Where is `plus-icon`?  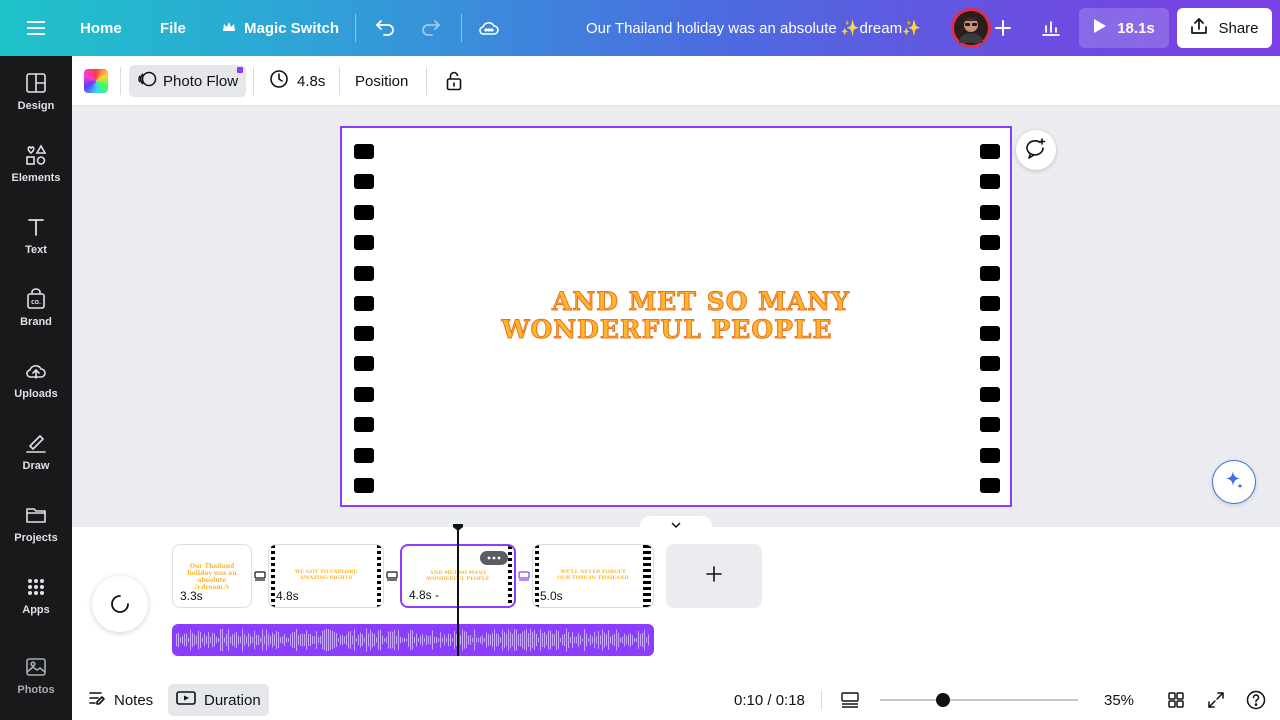 plus-icon is located at coordinates (714, 576).